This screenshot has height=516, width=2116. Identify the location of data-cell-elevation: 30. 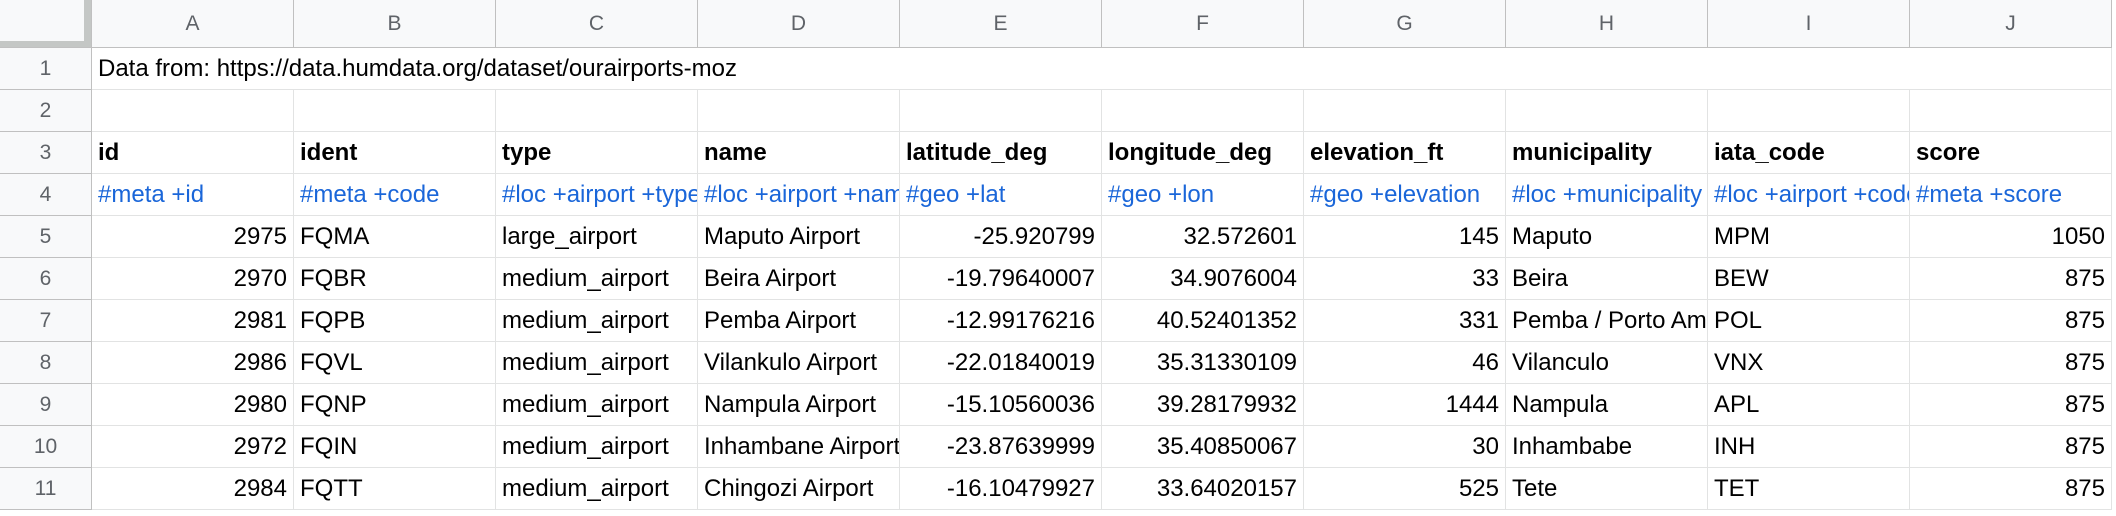
(1405, 447).